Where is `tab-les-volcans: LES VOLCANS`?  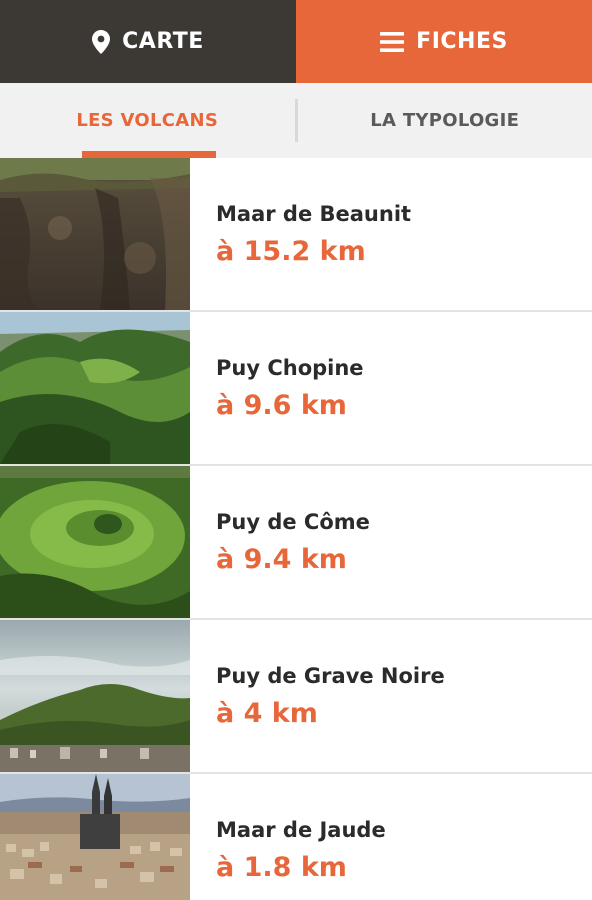 tab-les-volcans: LES VOLCANS is located at coordinates (147, 120).